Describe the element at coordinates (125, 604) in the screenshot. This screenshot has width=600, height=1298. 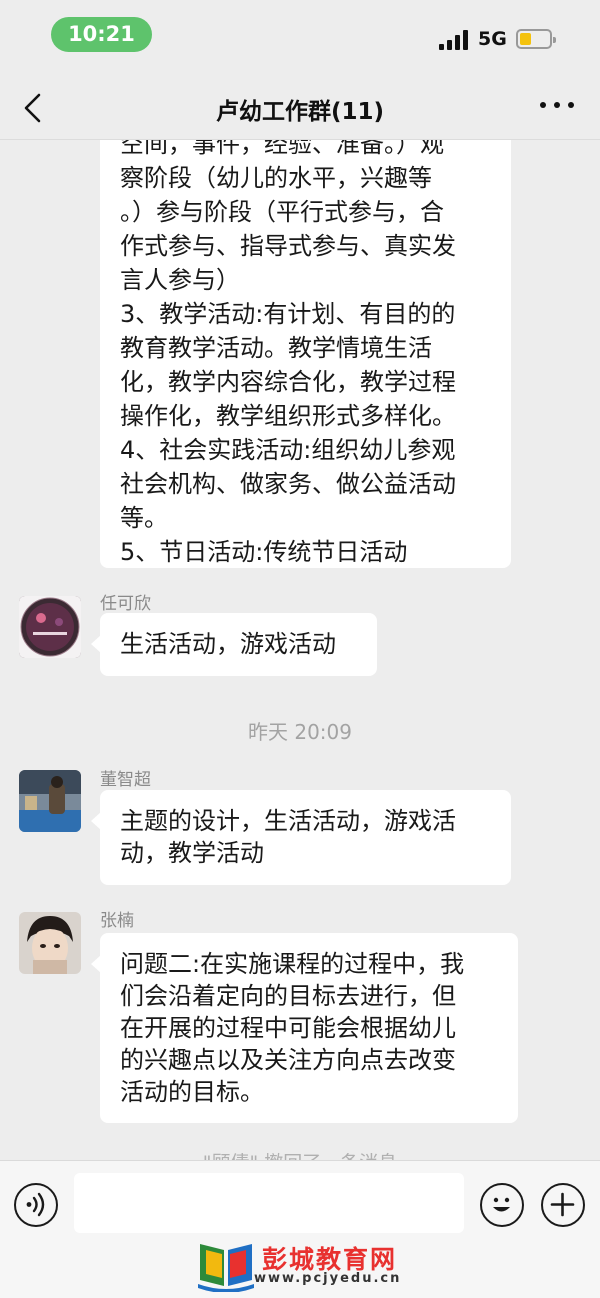
I see `sender-name: 任可欣` at that location.